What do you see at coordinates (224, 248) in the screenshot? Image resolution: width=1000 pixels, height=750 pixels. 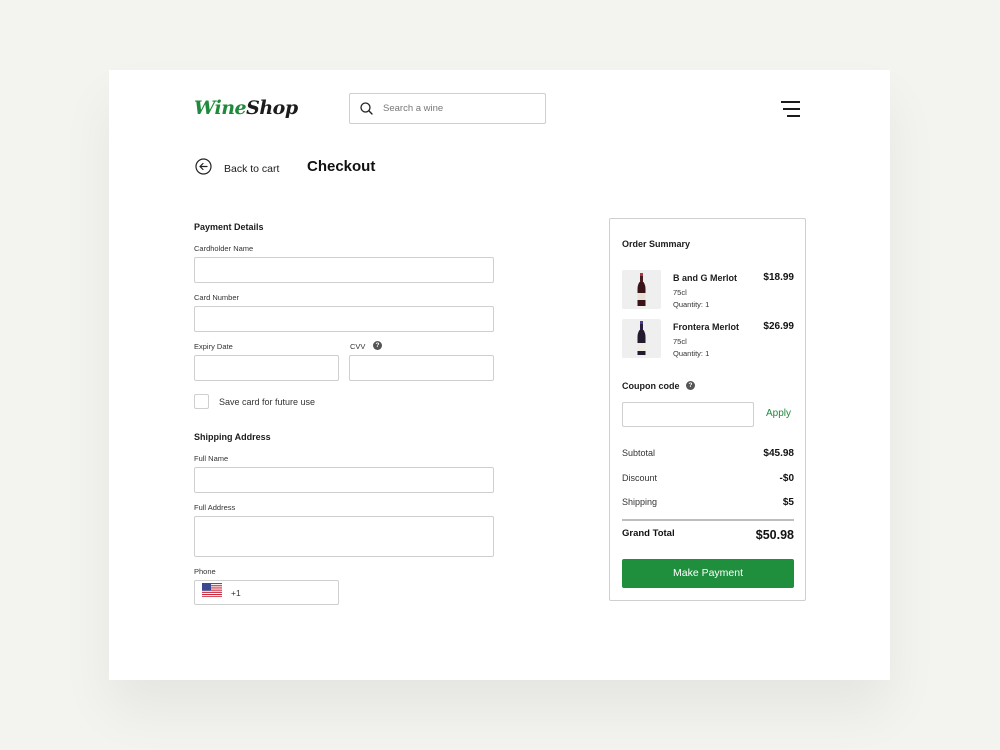 I see `cardholder-name-label: Cardholder Name` at bounding box center [224, 248].